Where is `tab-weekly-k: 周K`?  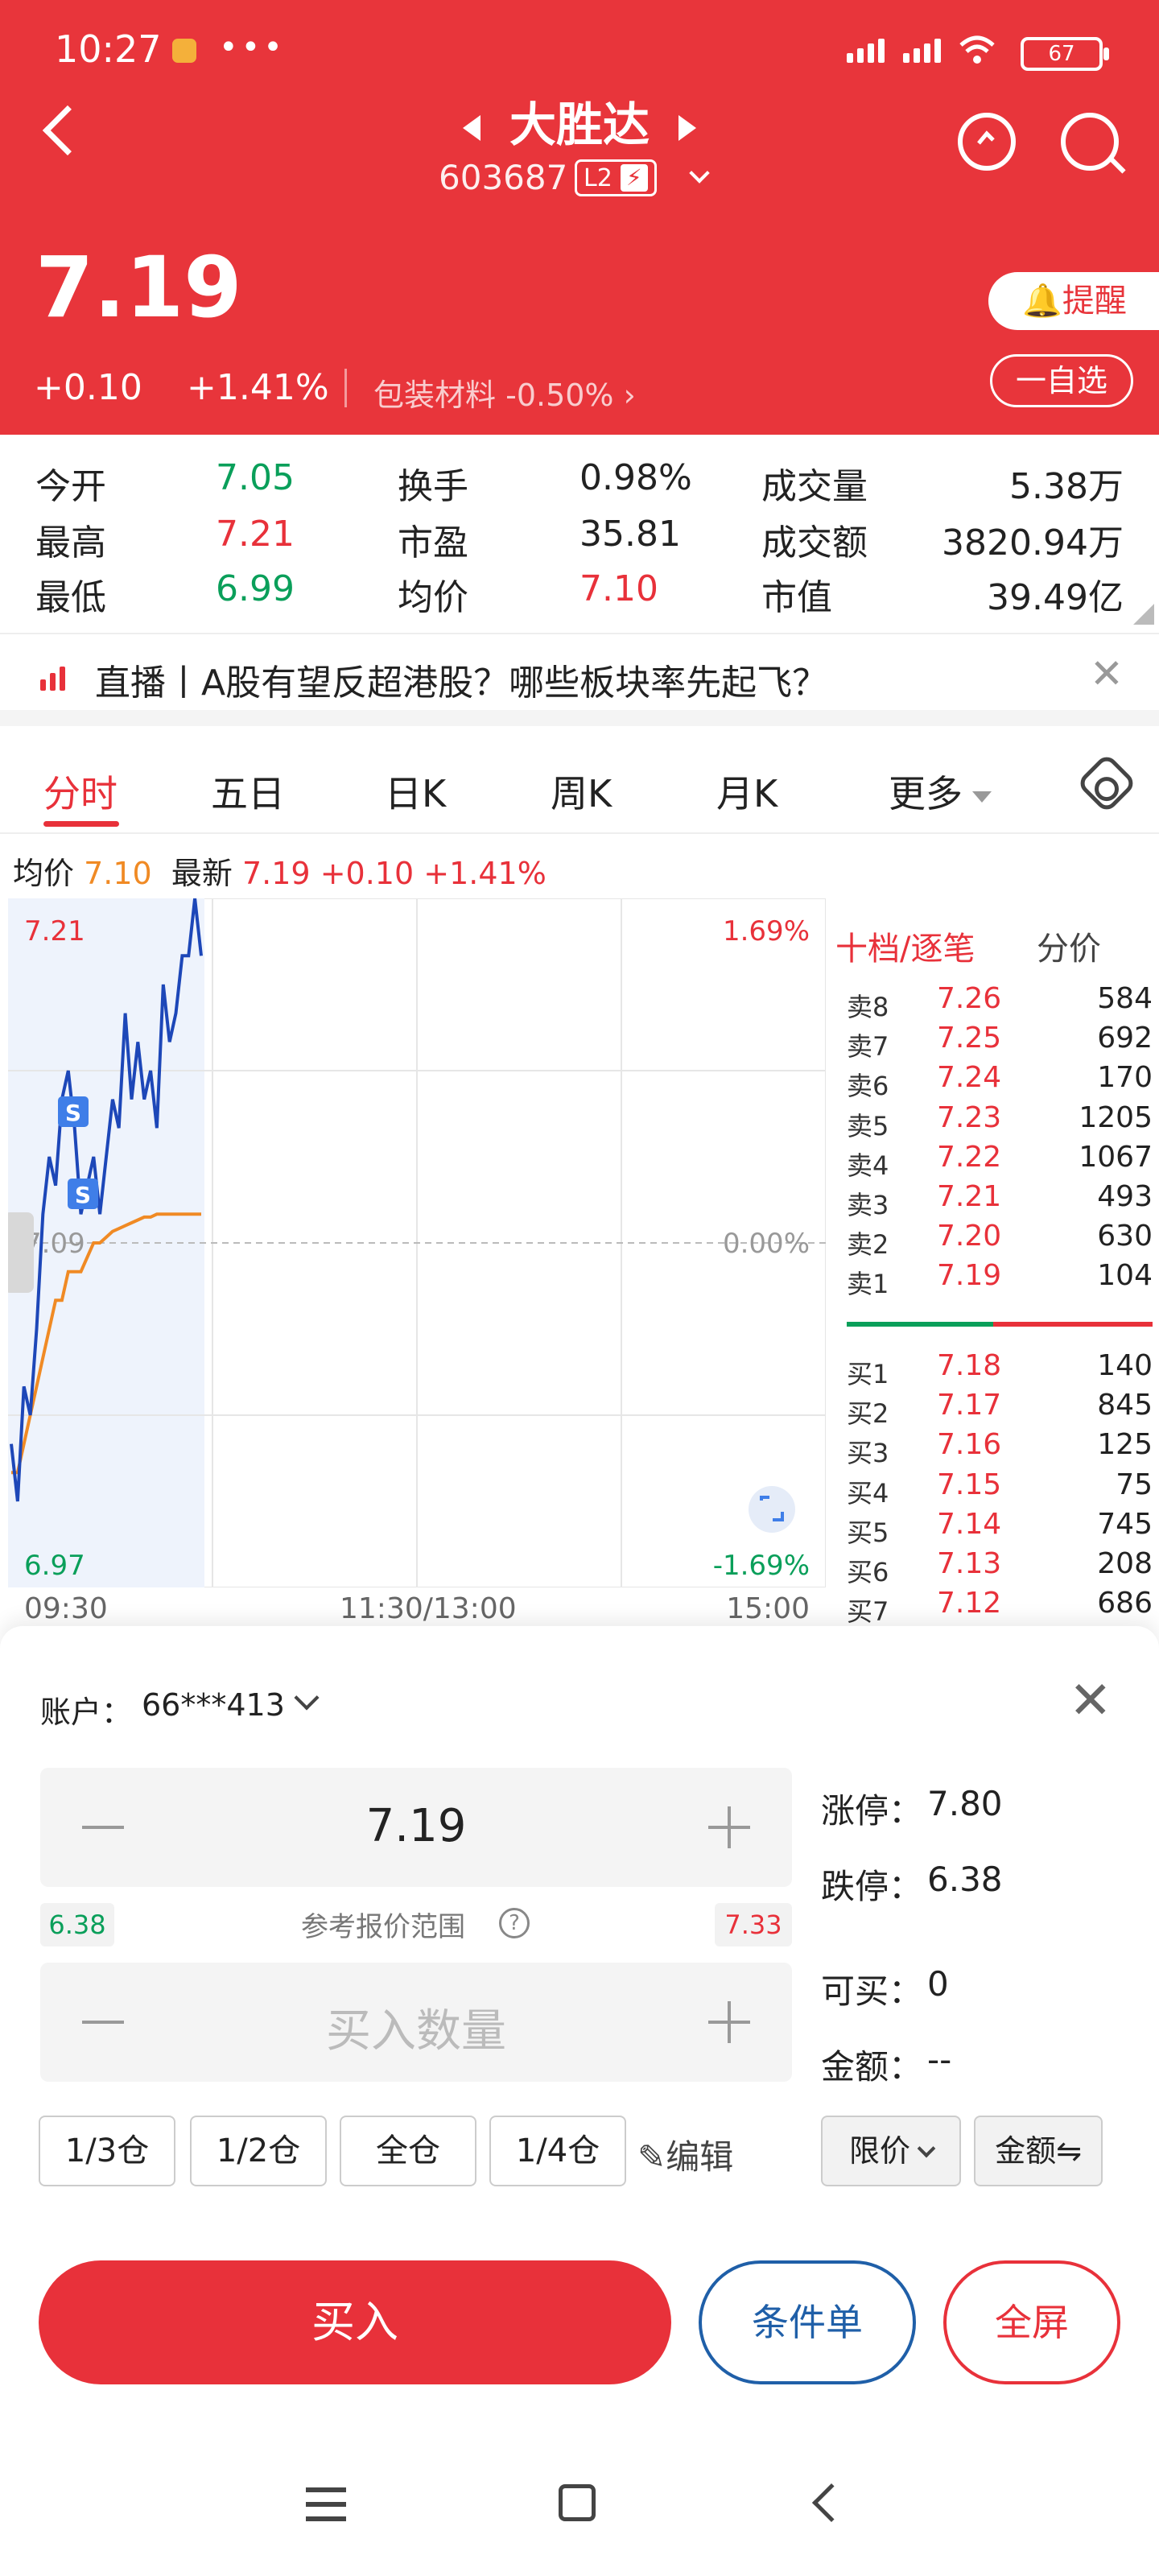 tab-weekly-k: 周K is located at coordinates (581, 791).